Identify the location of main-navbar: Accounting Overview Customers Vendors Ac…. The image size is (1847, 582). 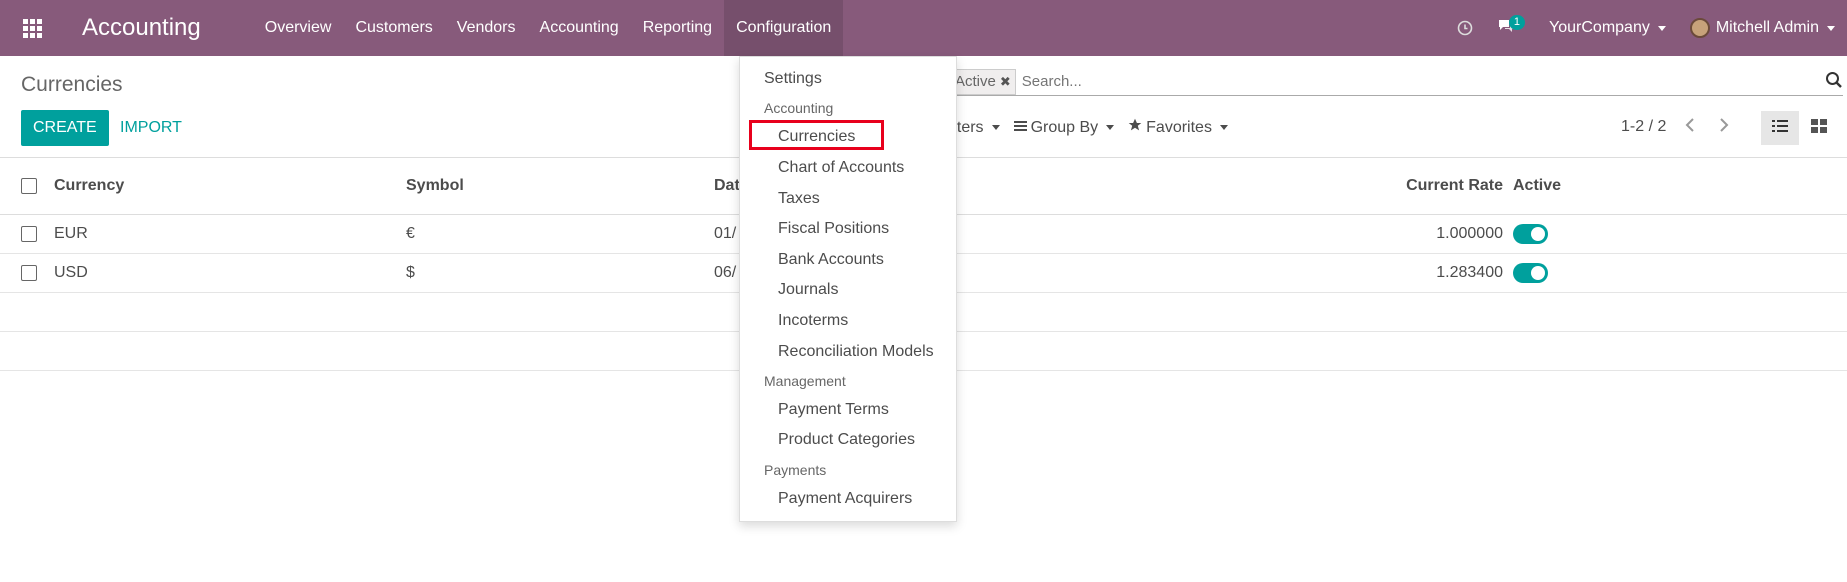
(923, 28).